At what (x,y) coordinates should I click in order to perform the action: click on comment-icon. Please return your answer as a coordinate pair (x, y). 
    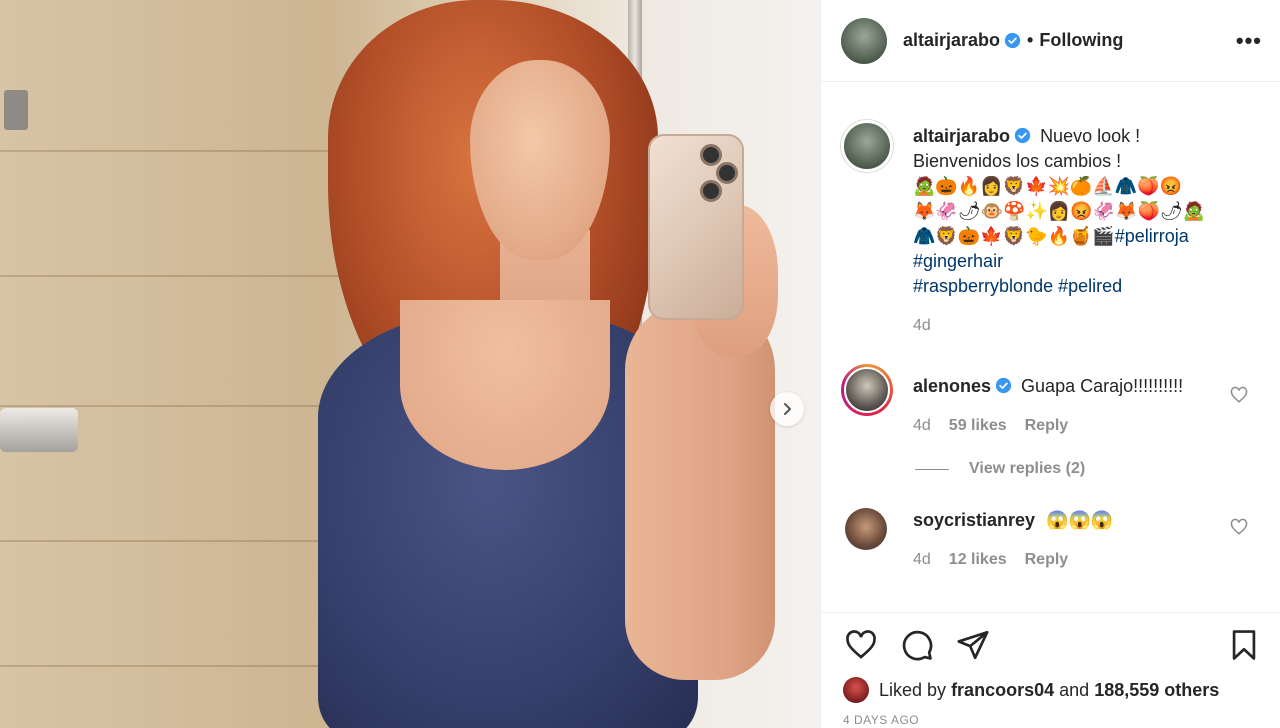
    Looking at the image, I should click on (917, 645).